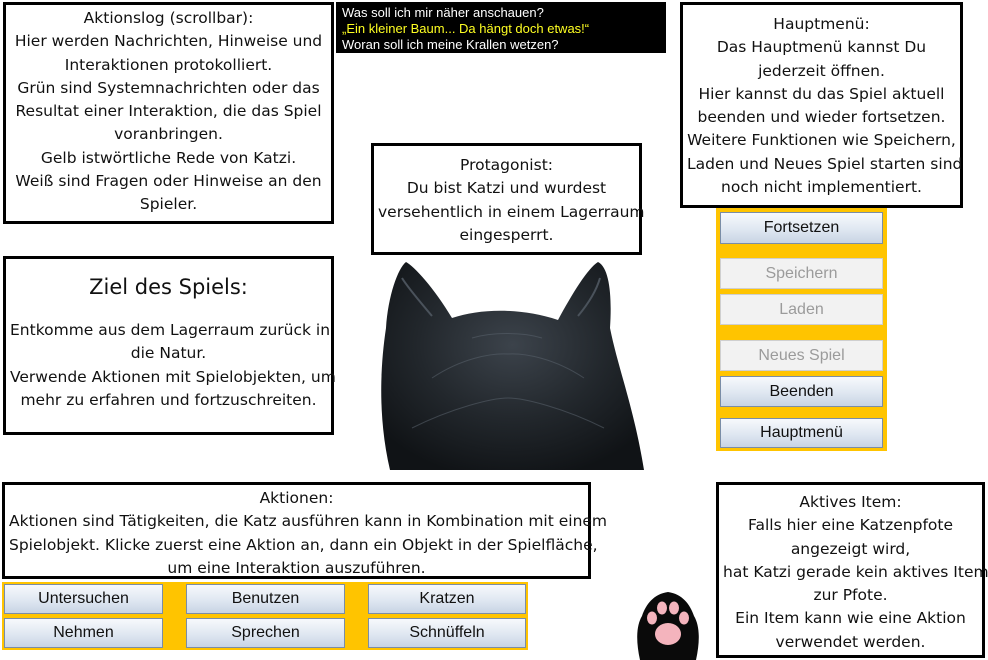 This screenshot has width=988, height=660. I want to click on info-line: Entkomme aus dem Lagerraum zurück in, so click(170, 330).